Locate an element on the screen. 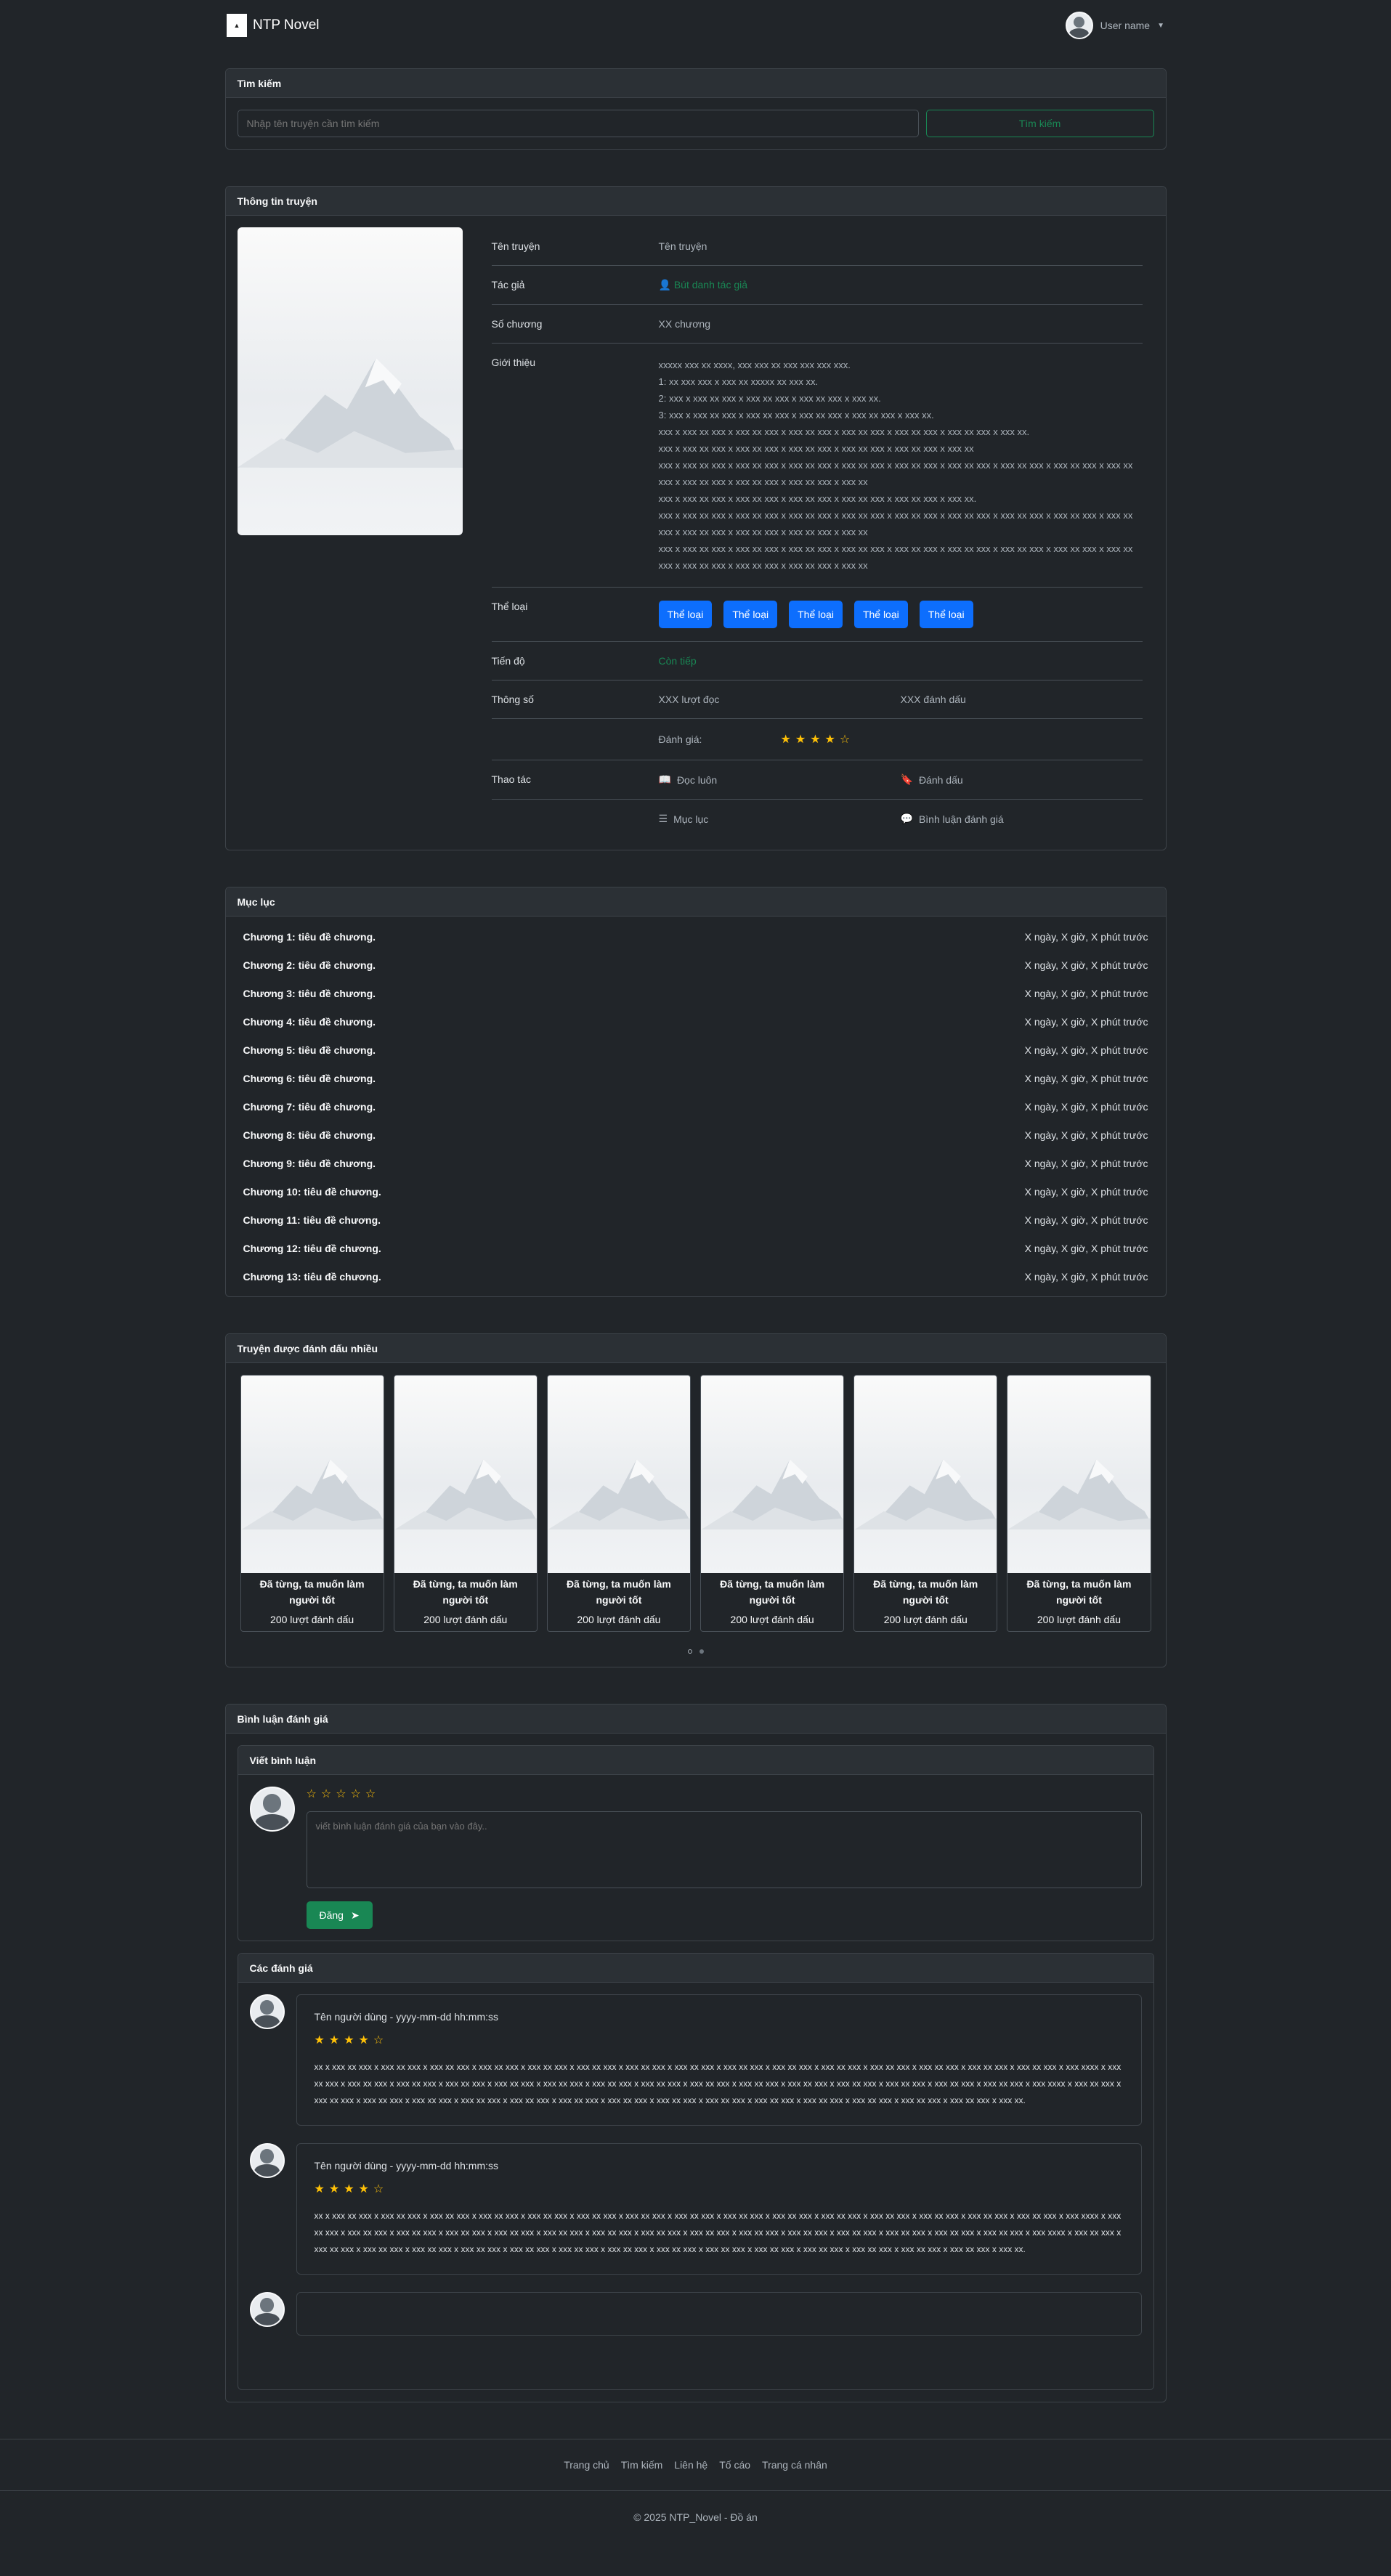 The width and height of the screenshot is (1391, 2576). chapter-title: Chương 1: tiêu đề chương. is located at coordinates (309, 937).